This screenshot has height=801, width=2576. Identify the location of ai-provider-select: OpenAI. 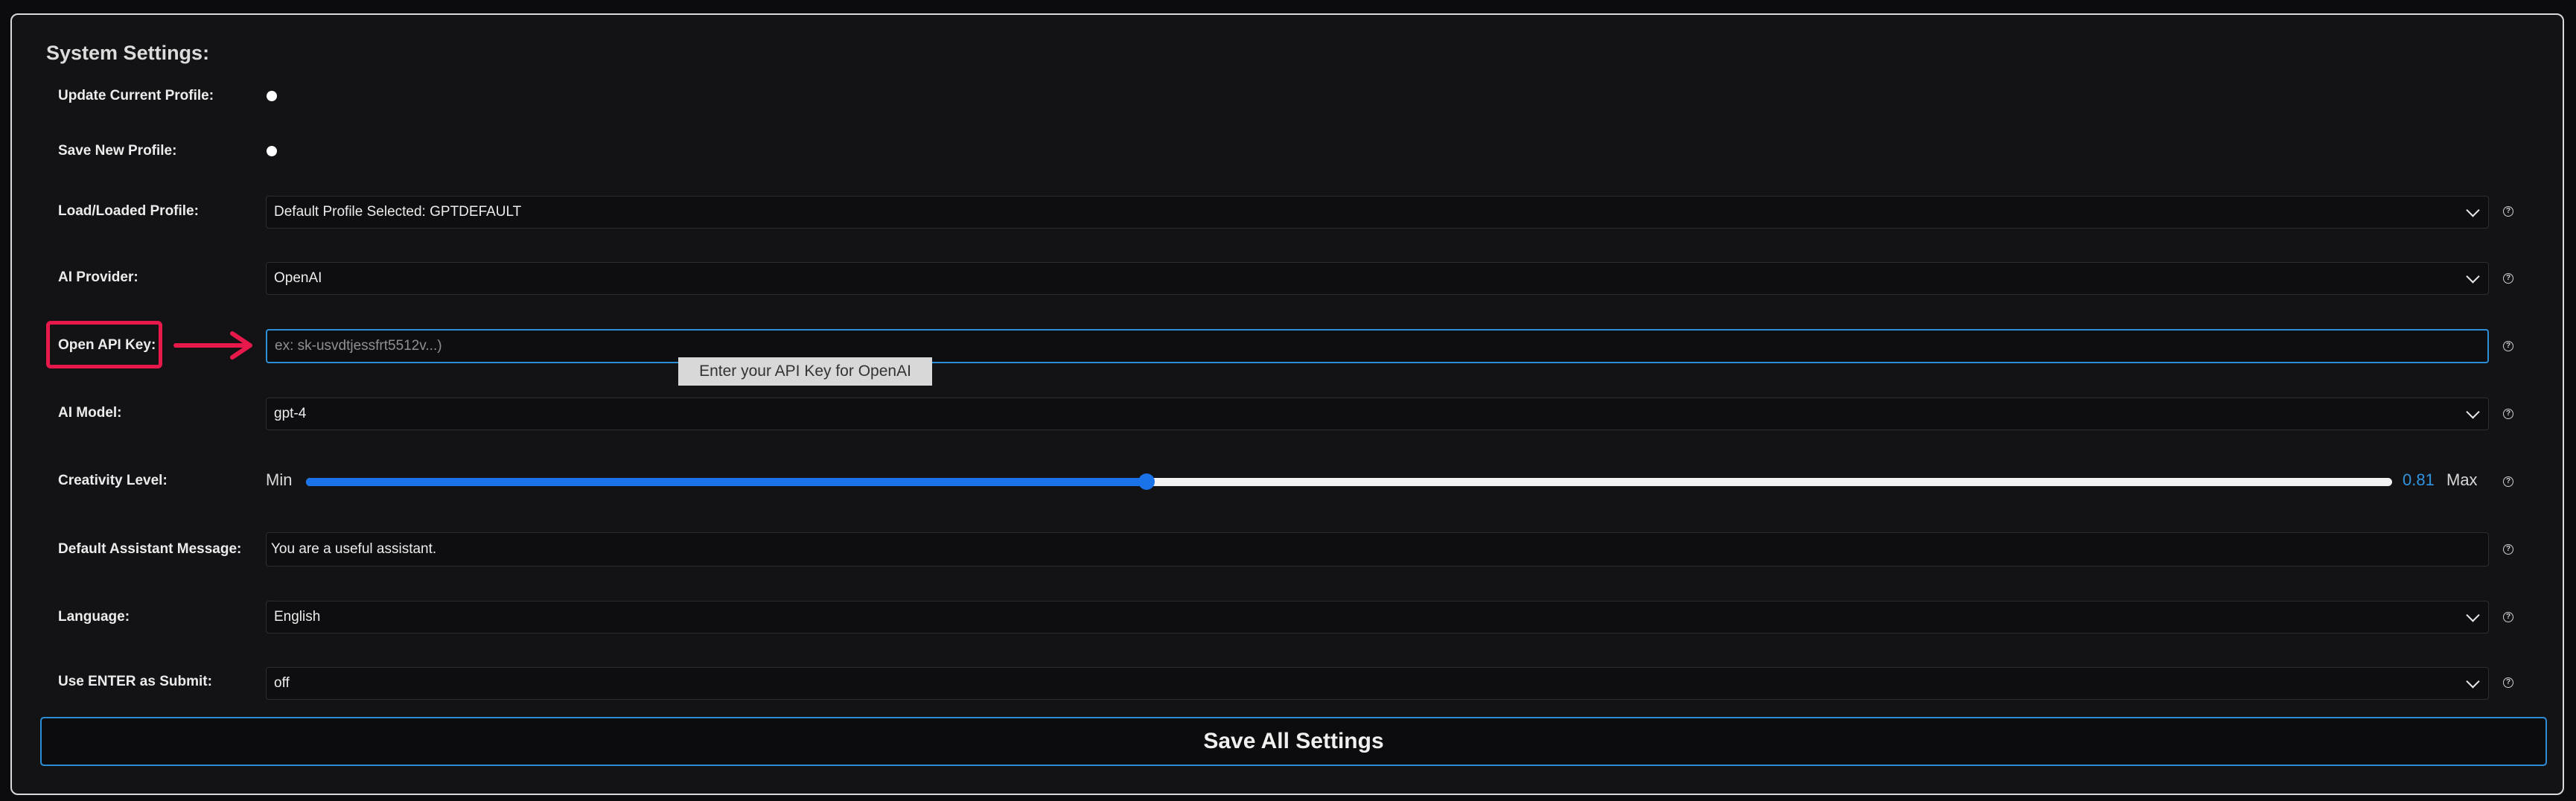
(1377, 278).